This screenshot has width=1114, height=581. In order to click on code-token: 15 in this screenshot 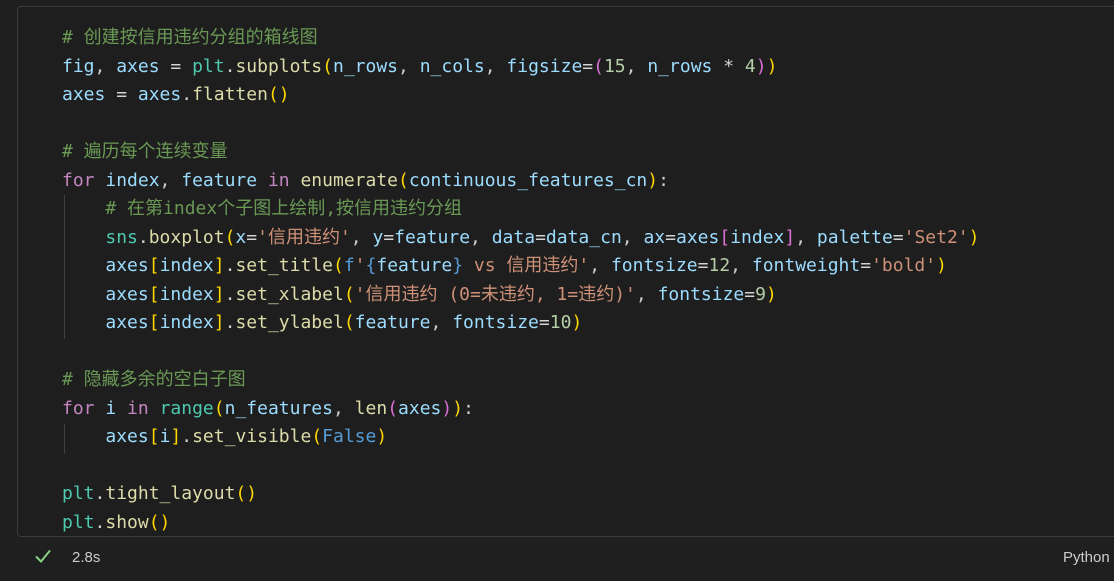, I will do `click(614, 66)`.